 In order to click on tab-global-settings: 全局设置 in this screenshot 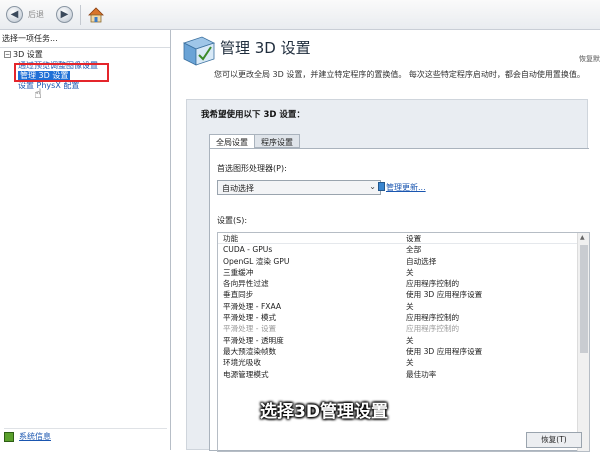, I will do `click(232, 141)`.